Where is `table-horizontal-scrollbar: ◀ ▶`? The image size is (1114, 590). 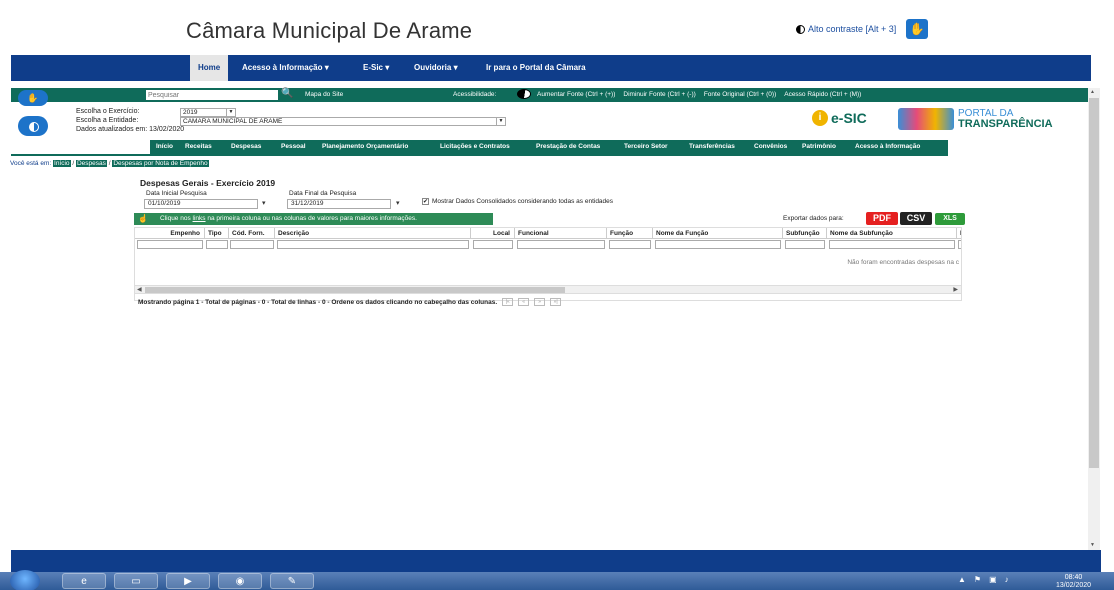 table-horizontal-scrollbar: ◀ ▶ is located at coordinates (548, 289).